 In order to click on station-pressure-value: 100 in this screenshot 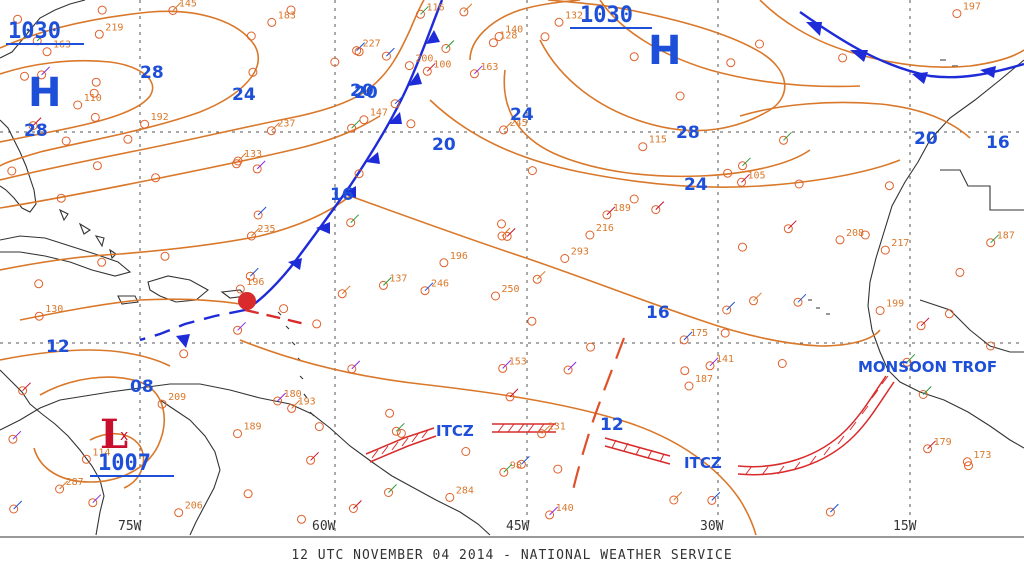, I will do `click(442, 64)`.